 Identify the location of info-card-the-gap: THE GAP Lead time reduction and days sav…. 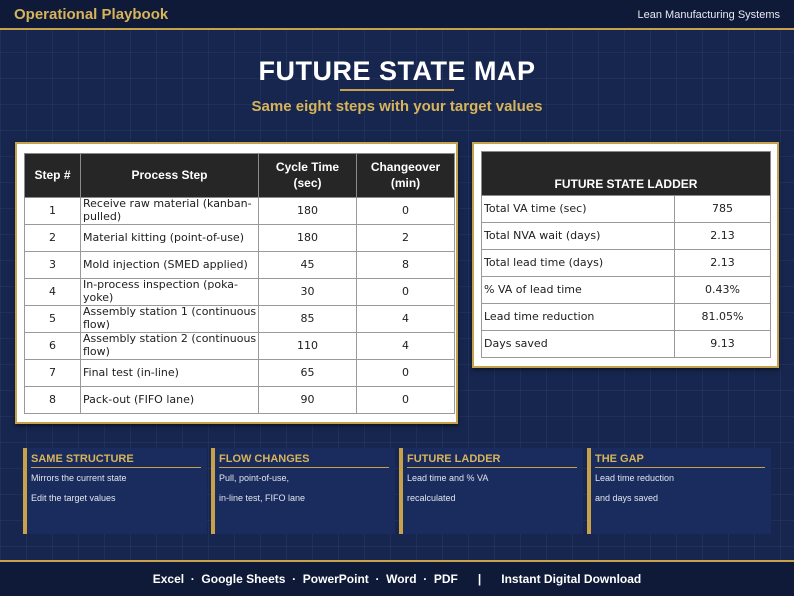
(679, 491).